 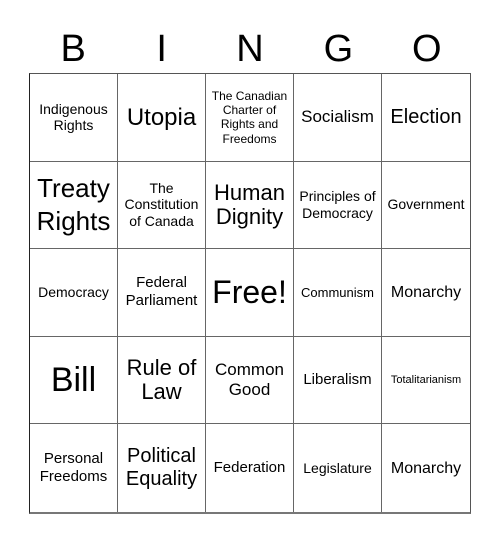 I want to click on header-letter-i: I, so click(x=161, y=49).